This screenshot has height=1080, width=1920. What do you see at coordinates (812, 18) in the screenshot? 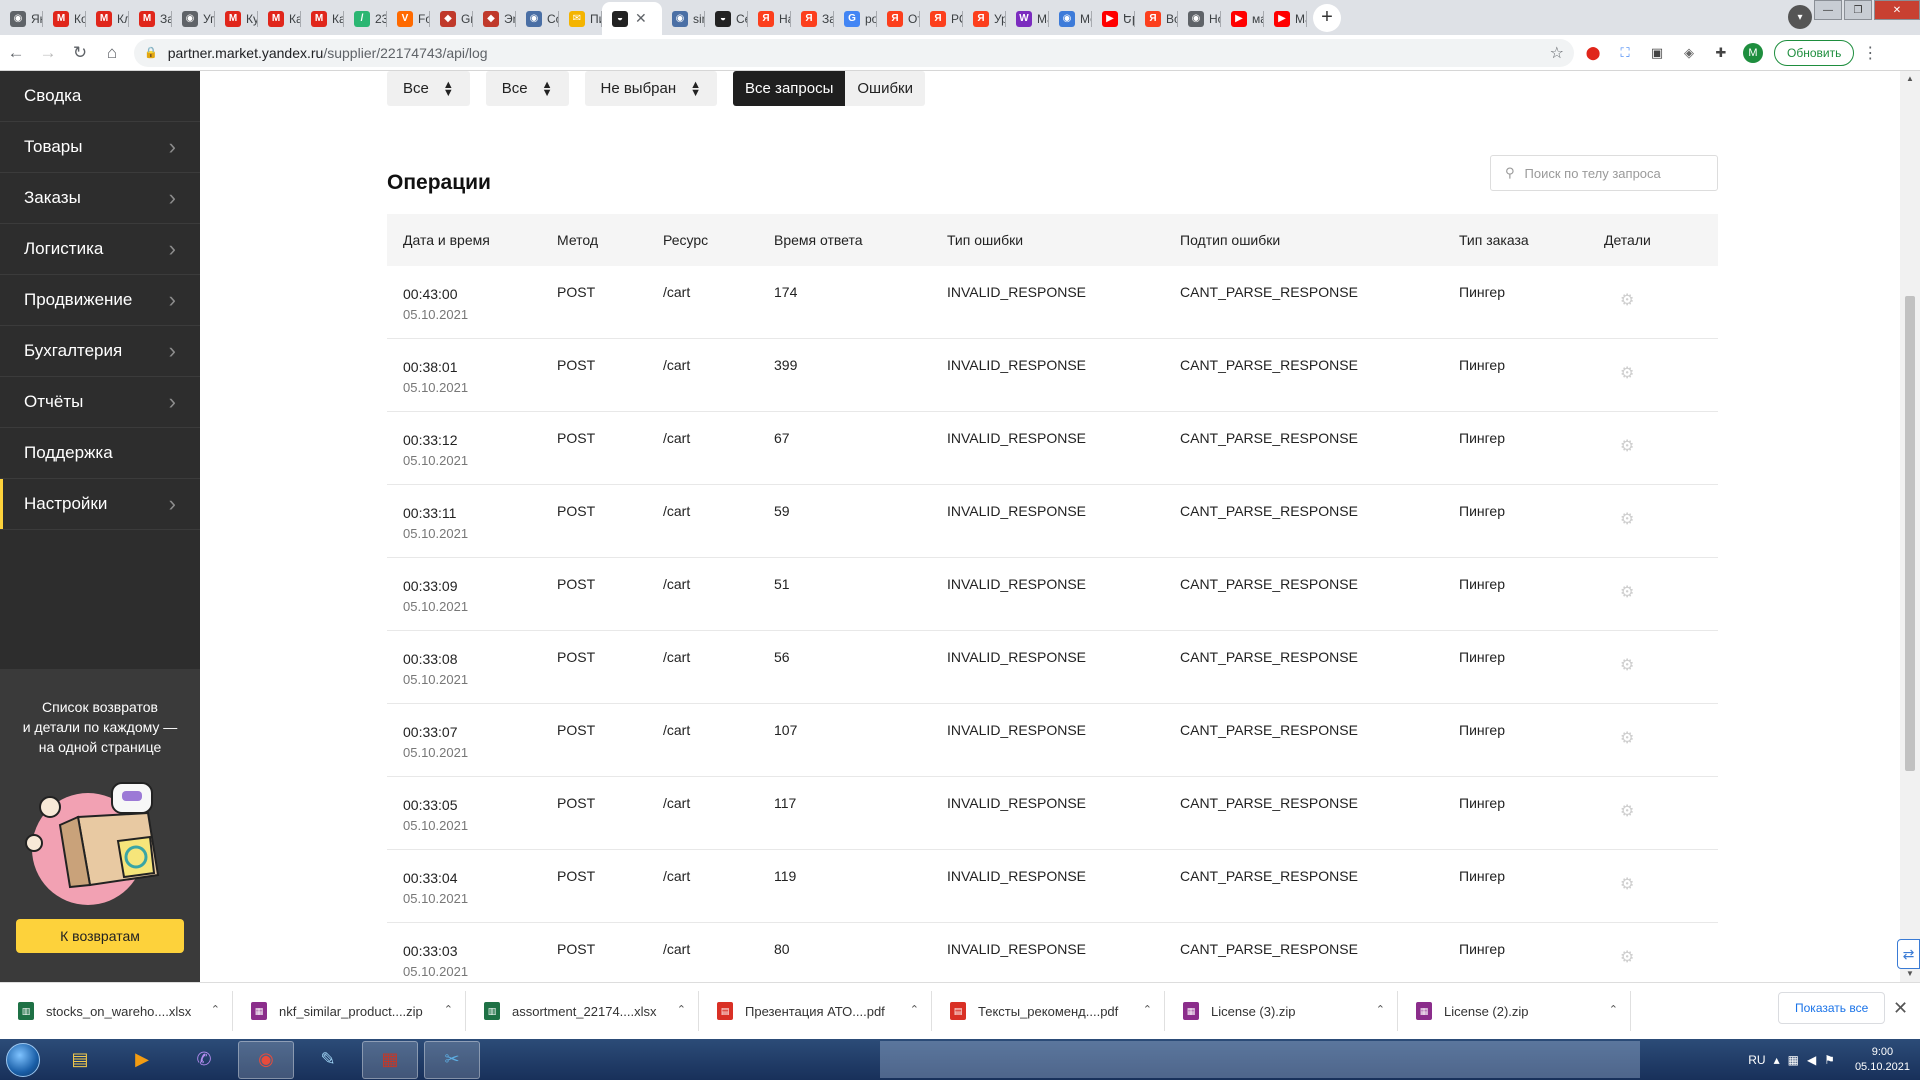
I see `browser-tab: Я За` at bounding box center [812, 18].